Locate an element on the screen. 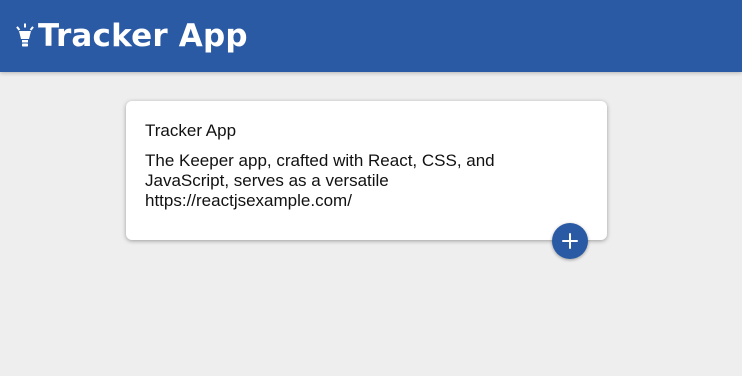  add-note-button is located at coordinates (570, 241).